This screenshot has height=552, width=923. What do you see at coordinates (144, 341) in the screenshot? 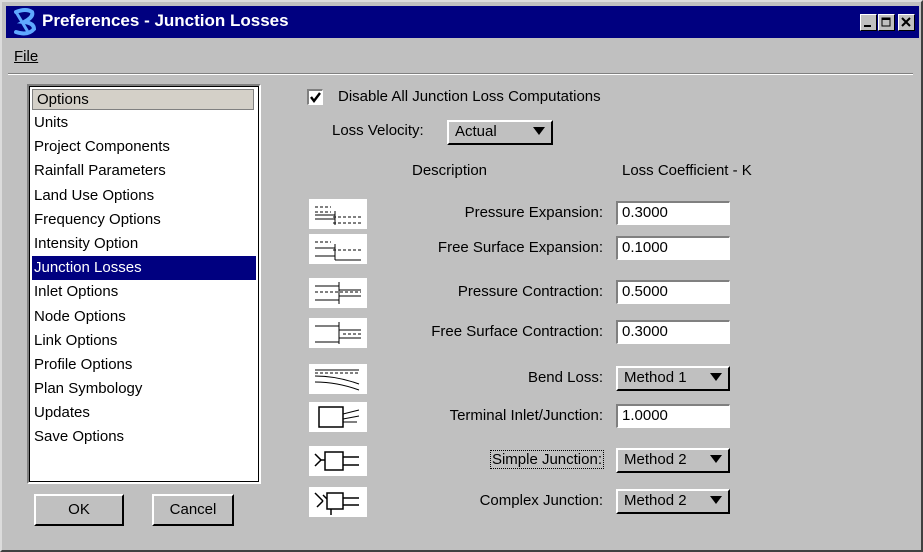
I see `list-item: Link Options` at bounding box center [144, 341].